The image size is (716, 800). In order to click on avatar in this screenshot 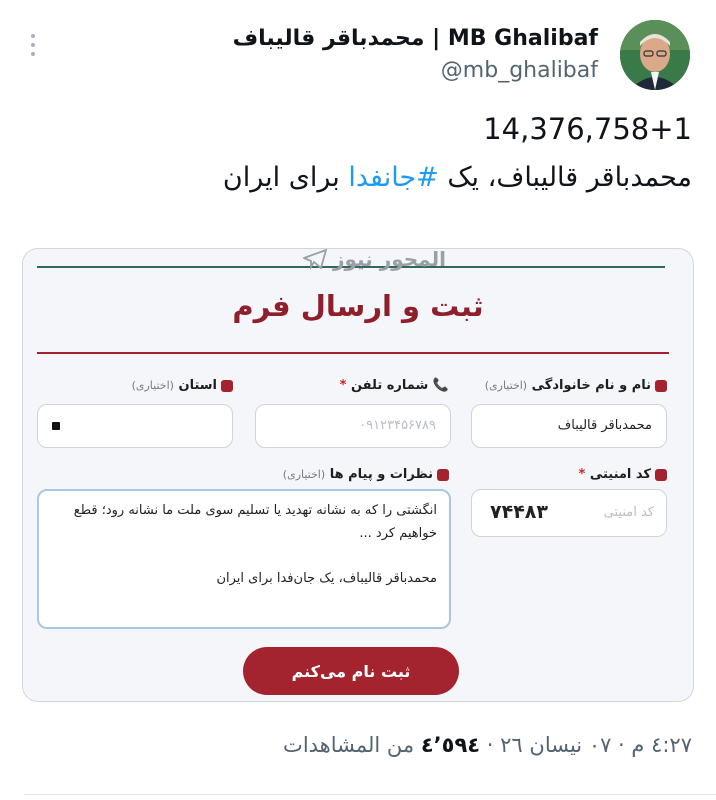, I will do `click(655, 55)`.